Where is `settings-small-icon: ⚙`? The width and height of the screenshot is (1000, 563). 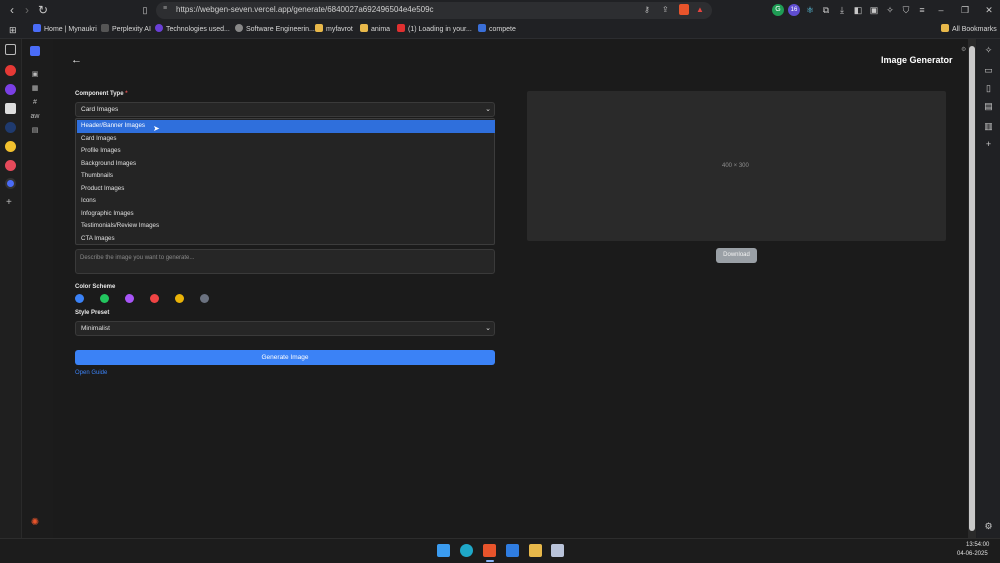
settings-small-icon: ⚙ is located at coordinates (963, 49).